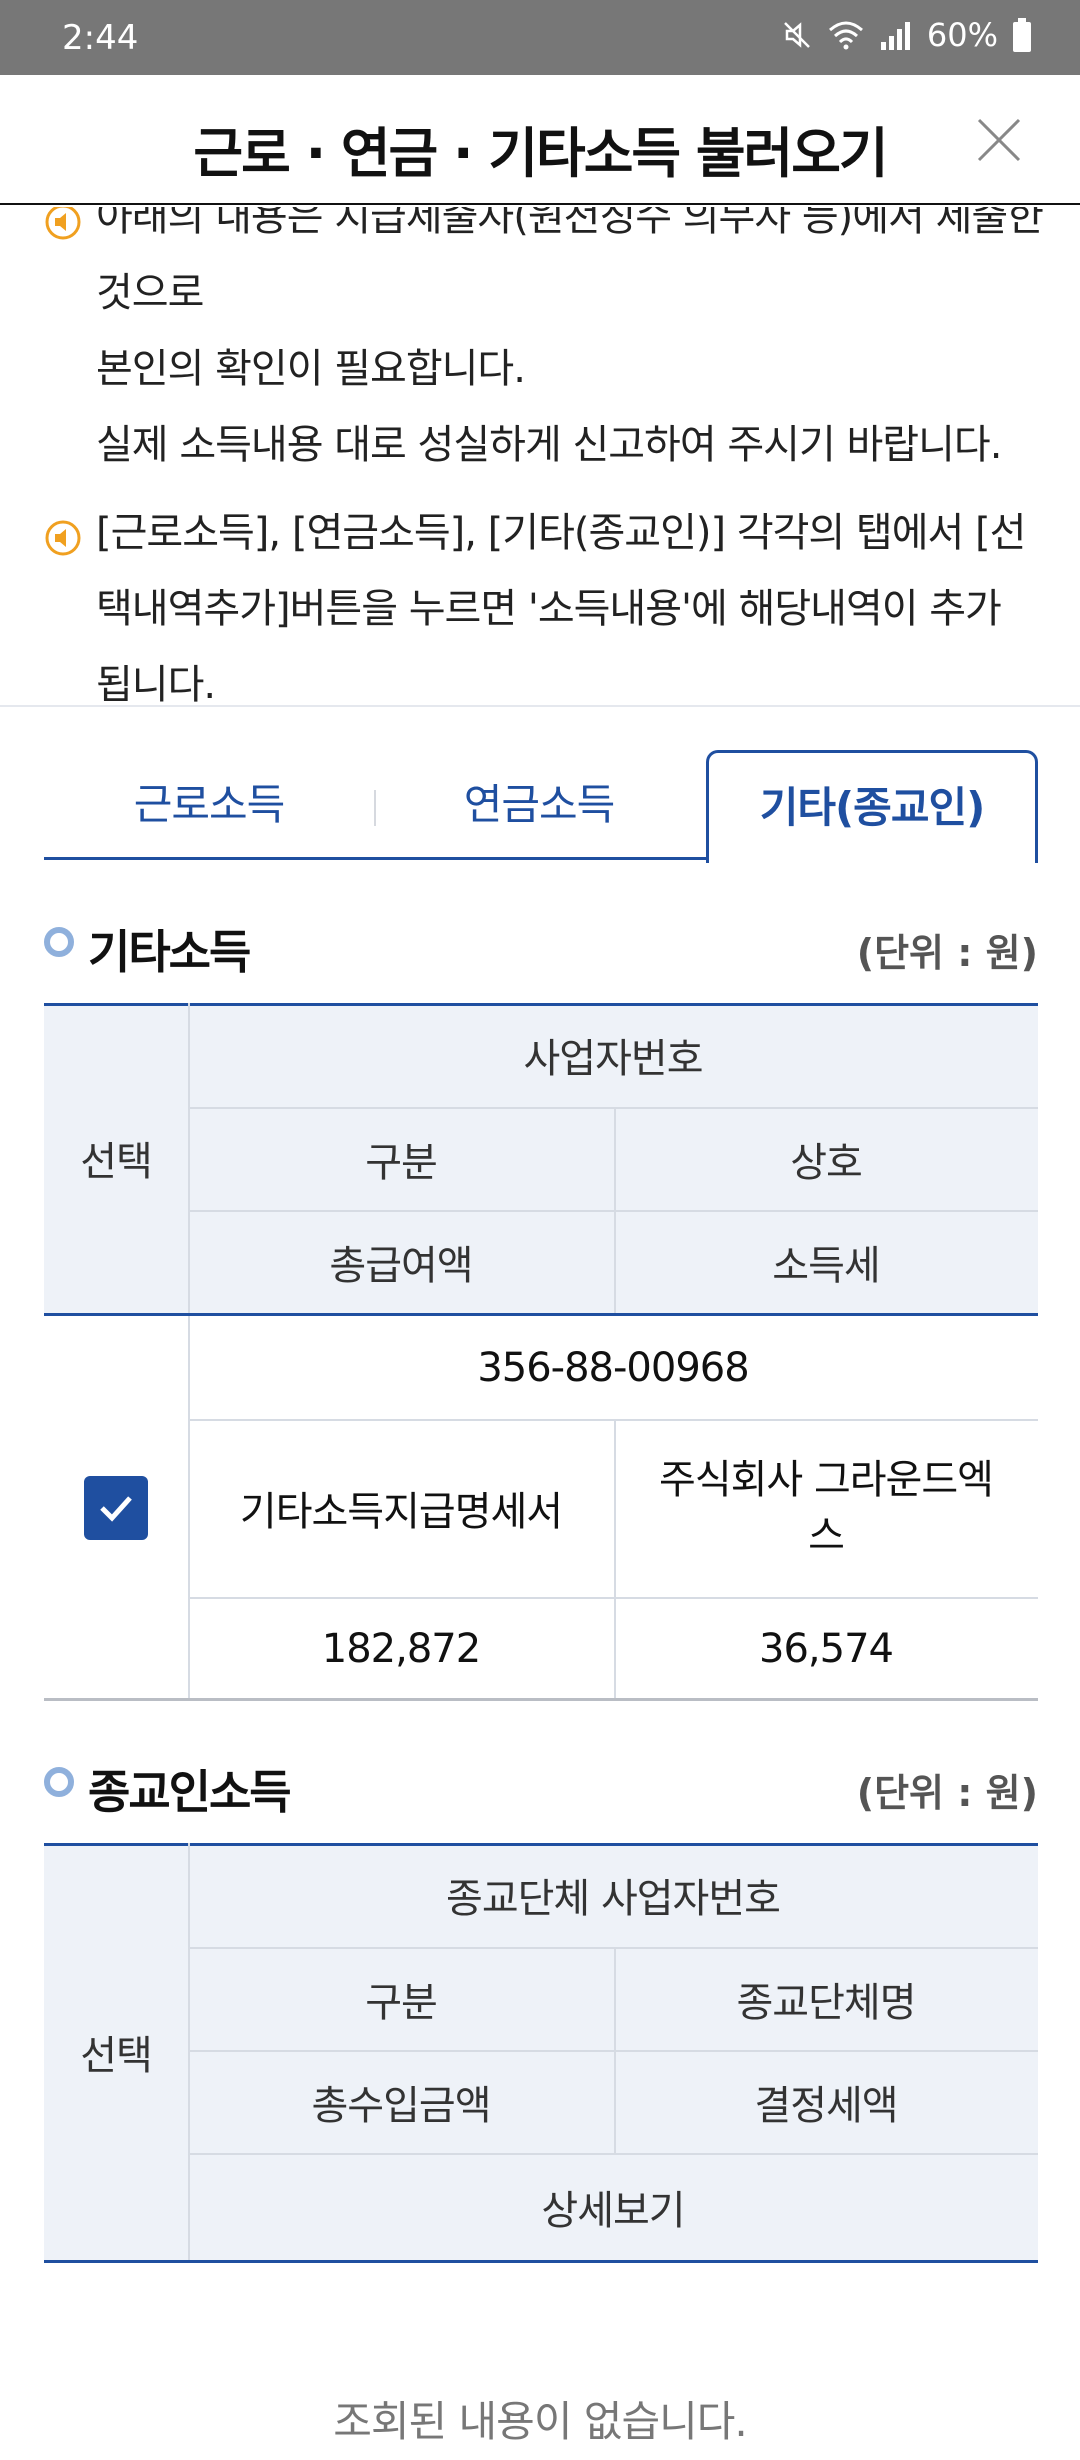 Image resolution: width=1080 pixels, height=2460 pixels. I want to click on checkmark-icon, so click(116, 1509).